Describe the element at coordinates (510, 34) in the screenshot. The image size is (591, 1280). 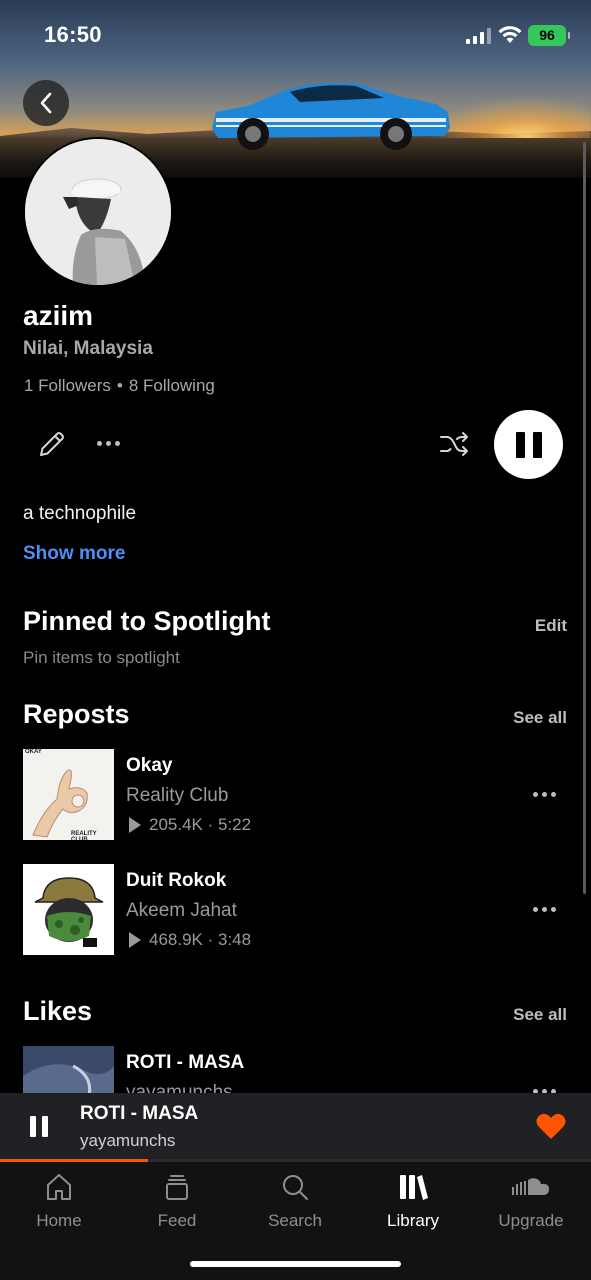
I see `wifi-icon` at that location.